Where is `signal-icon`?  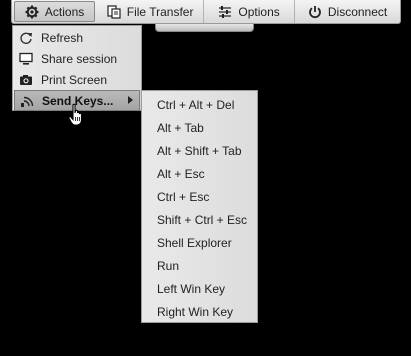
signal-icon is located at coordinates (27, 101).